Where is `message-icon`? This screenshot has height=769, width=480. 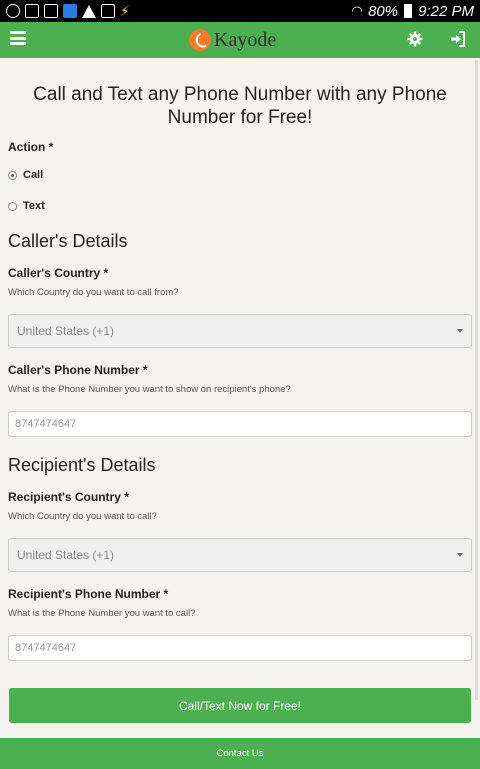
message-icon is located at coordinates (51, 11).